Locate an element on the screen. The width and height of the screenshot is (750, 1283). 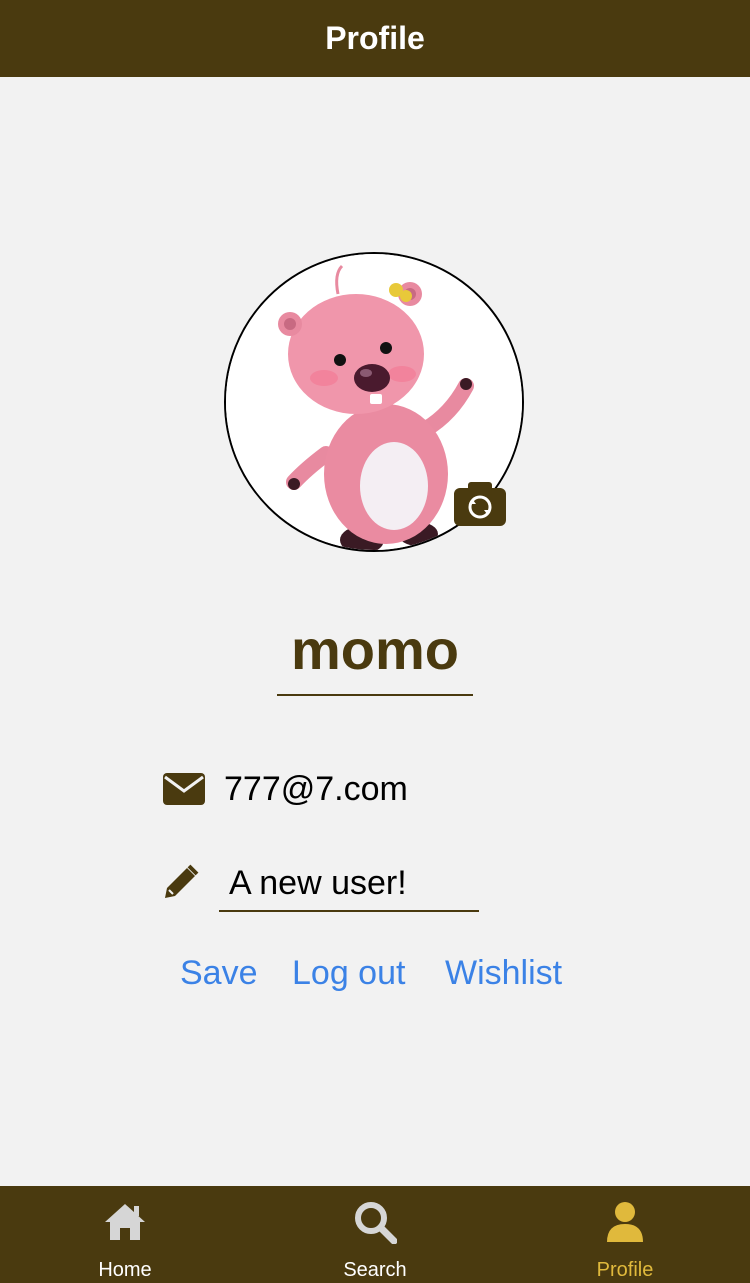
save-button: Save is located at coordinates (219, 973).